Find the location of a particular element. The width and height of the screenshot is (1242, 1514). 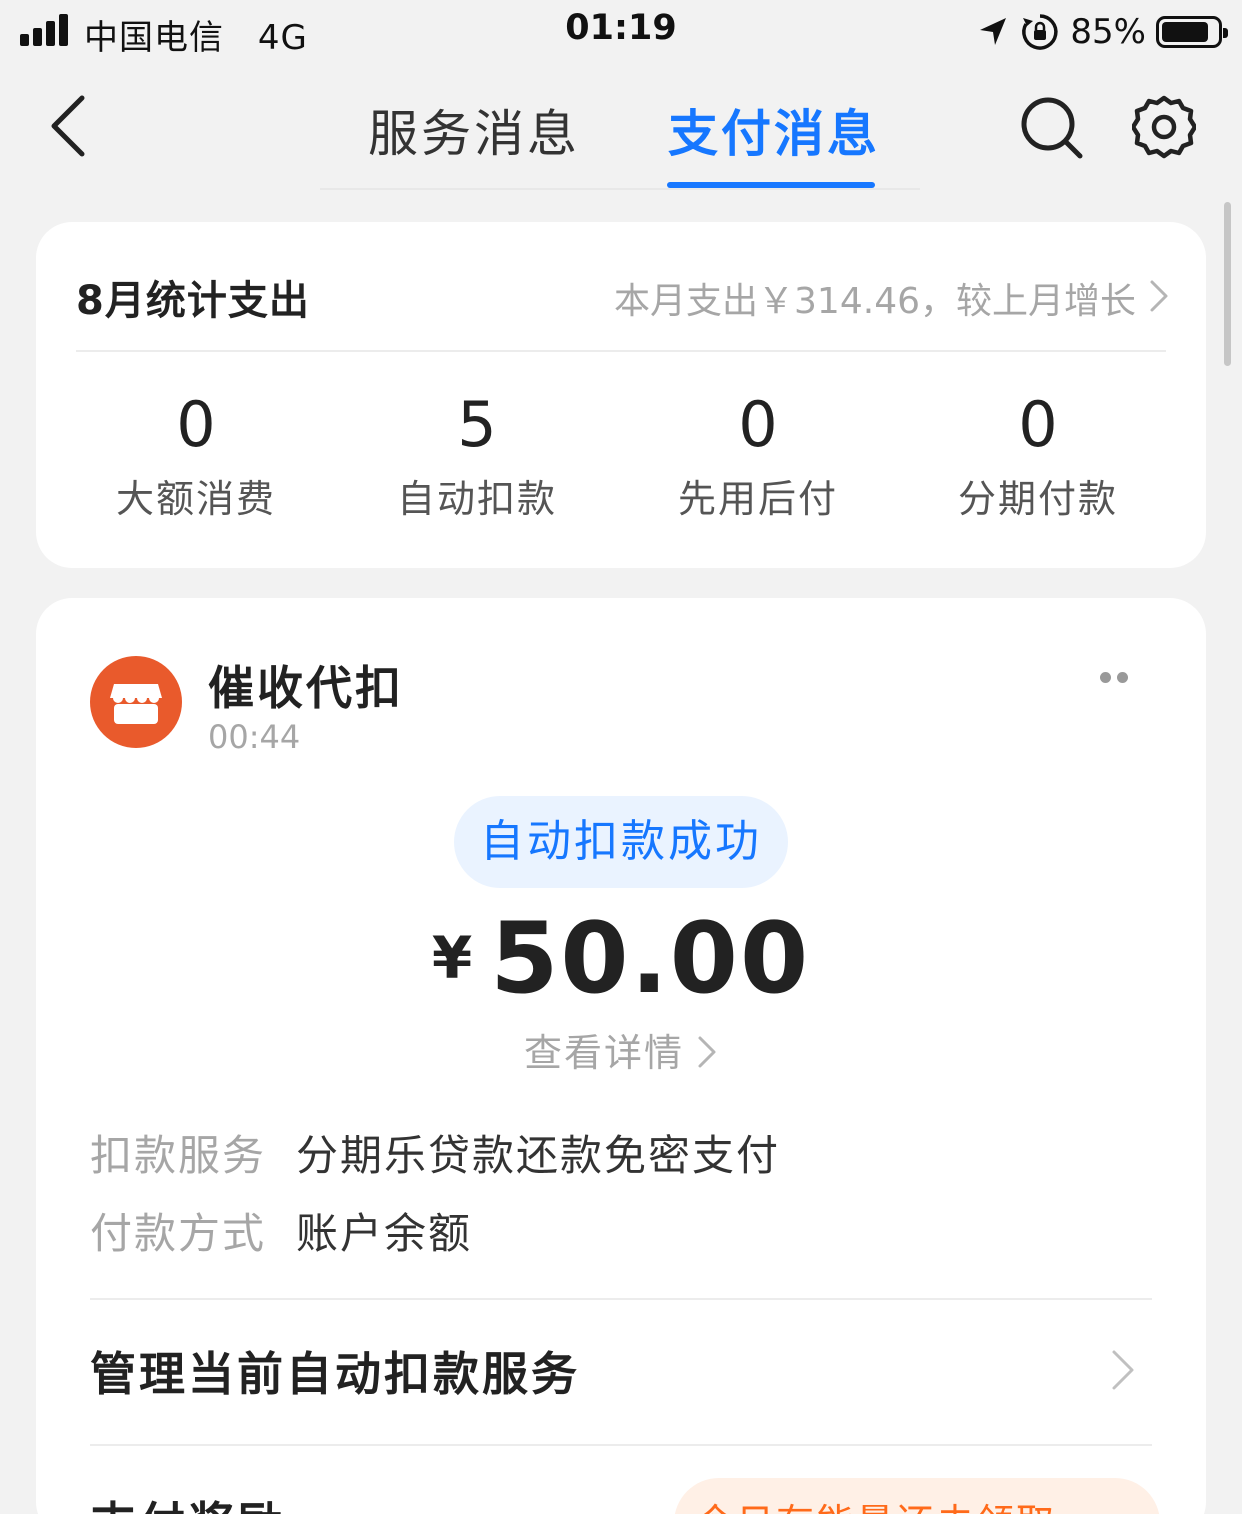

info-row-payment-method: 付款方式 账户余额 is located at coordinates (281, 1230).